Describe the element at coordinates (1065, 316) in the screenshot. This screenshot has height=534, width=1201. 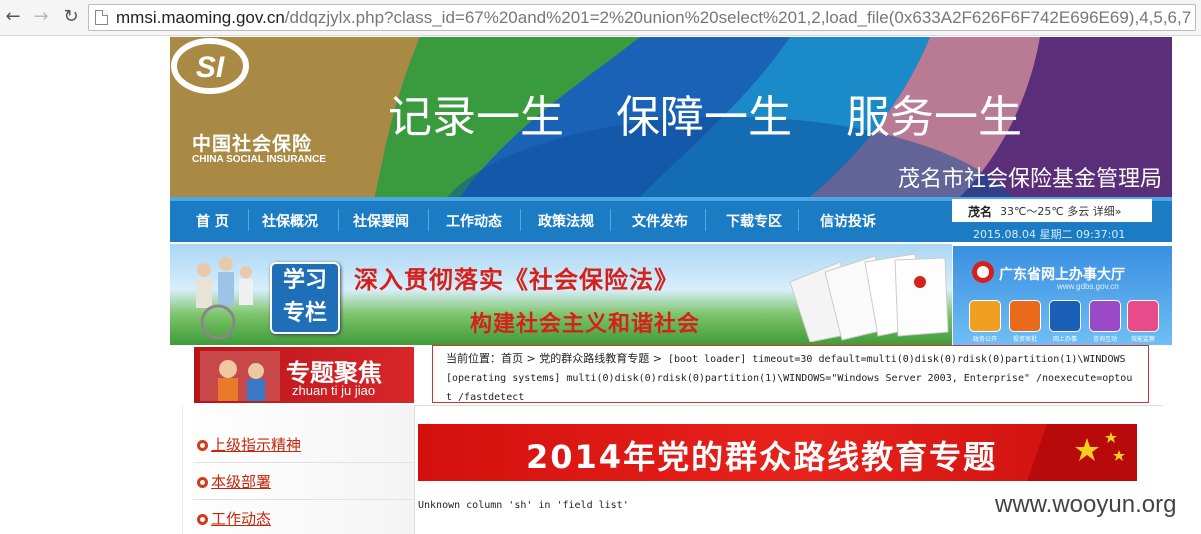
I see `online-service-icon` at that location.